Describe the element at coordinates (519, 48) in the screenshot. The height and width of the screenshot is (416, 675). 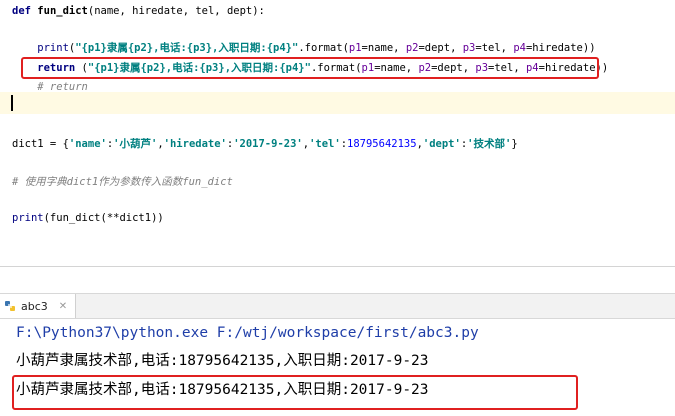
I see `code-token: p4` at that location.